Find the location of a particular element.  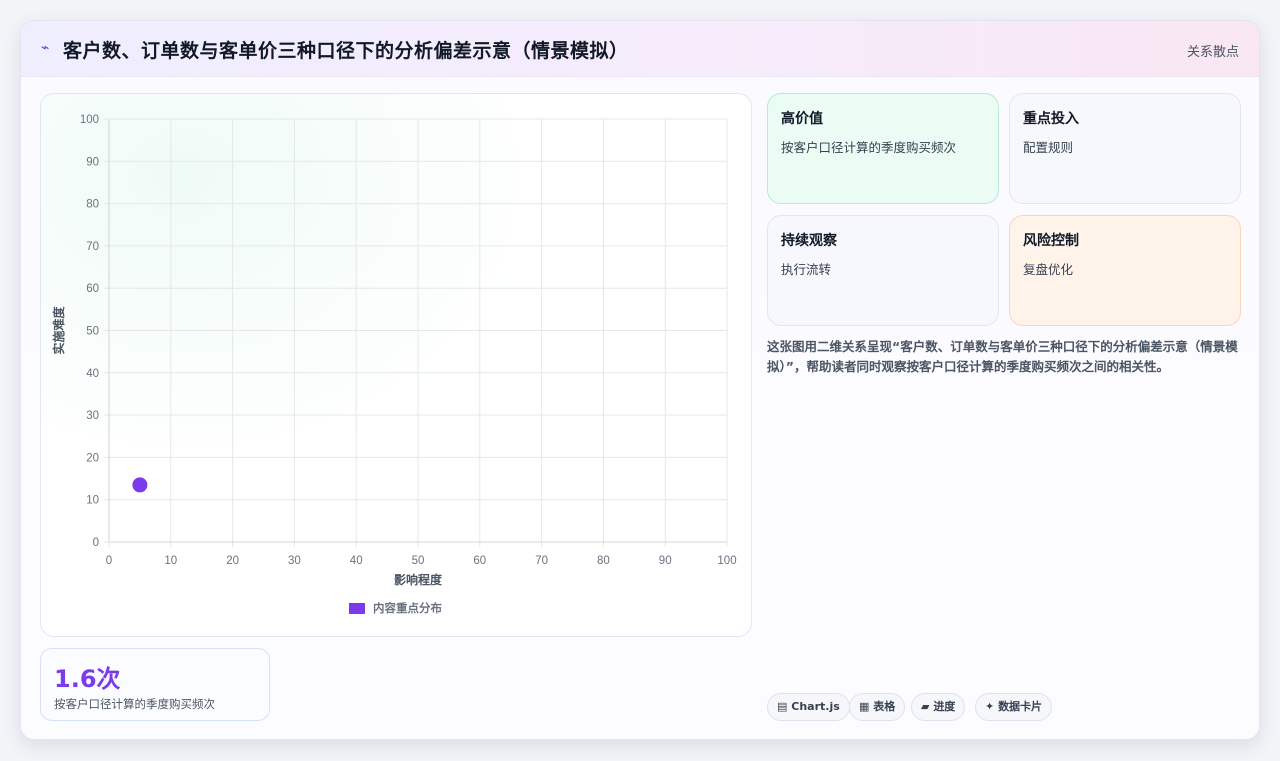

y-tick-label: 60 is located at coordinates (92, 289).